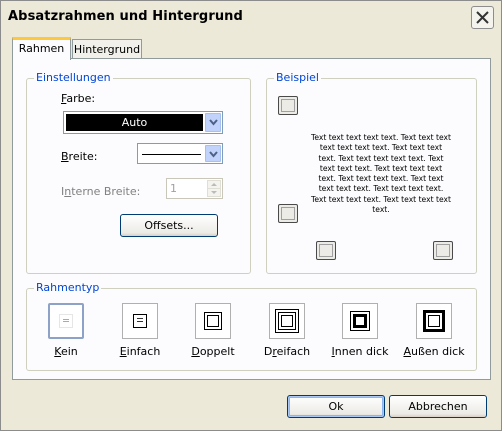 The width and height of the screenshot is (502, 431). I want to click on width-dropdown, so click(180, 153).